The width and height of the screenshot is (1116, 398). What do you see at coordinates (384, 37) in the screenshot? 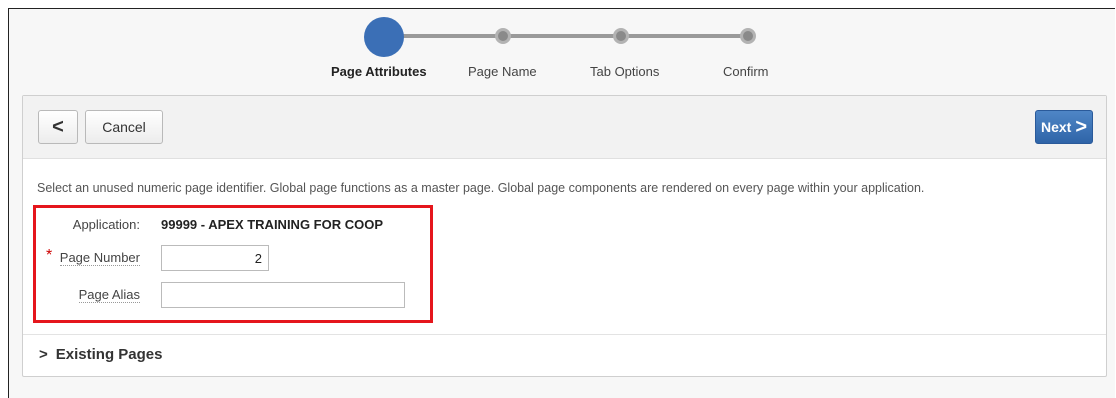
I see `step-dot-page-attributes` at bounding box center [384, 37].